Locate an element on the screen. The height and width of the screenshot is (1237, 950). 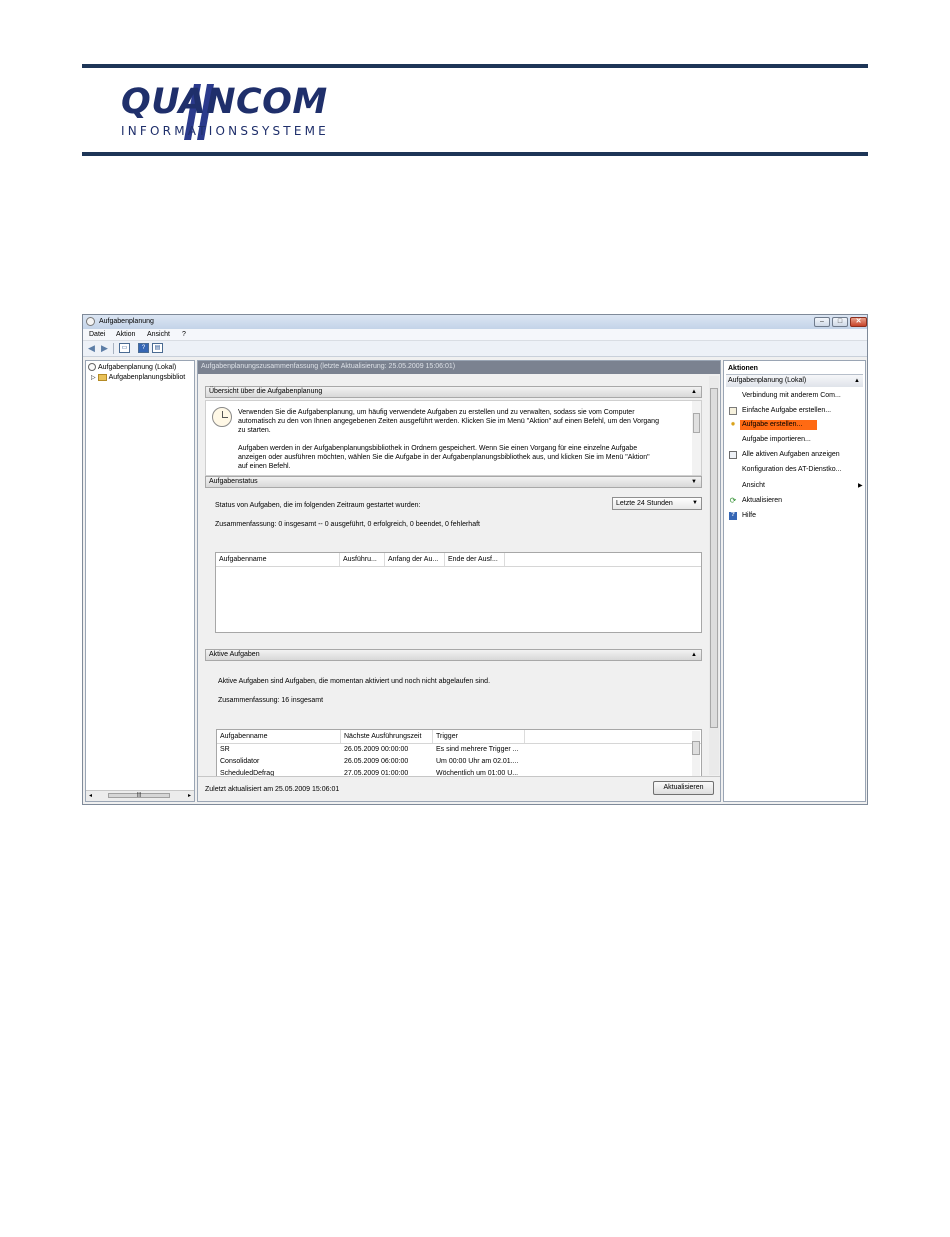
column-header: Trigger is located at coordinates (479, 736).